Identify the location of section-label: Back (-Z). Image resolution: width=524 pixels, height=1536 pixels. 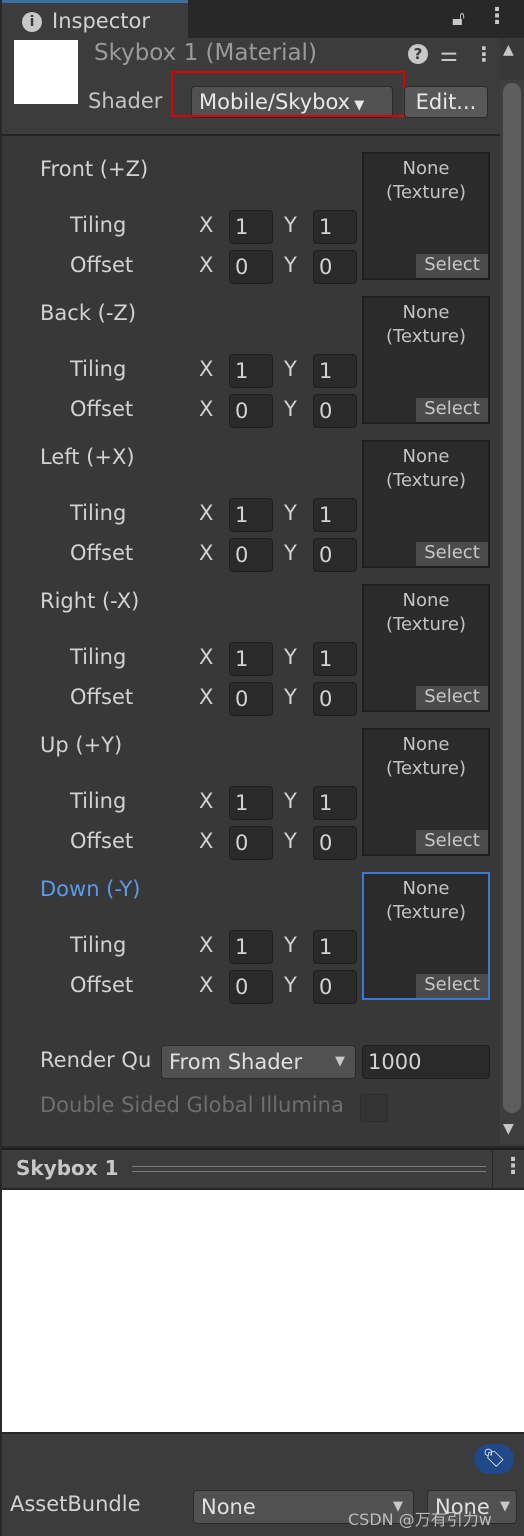
(88, 313).